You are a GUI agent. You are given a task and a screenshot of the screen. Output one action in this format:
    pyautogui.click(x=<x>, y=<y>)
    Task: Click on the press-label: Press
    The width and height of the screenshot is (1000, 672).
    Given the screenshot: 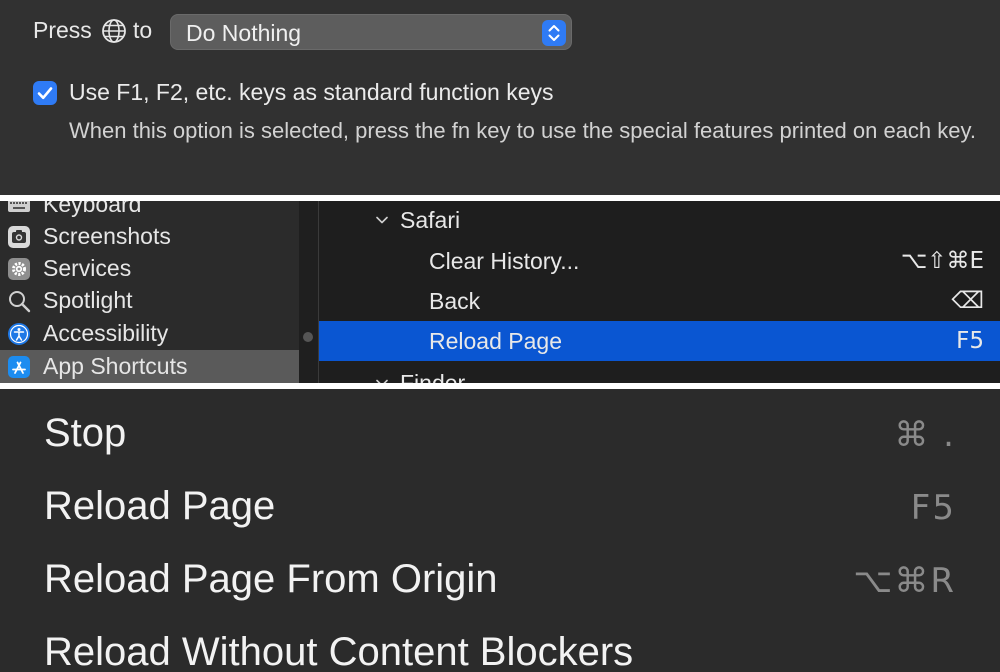 What is the action you would take?
    pyautogui.click(x=62, y=30)
    